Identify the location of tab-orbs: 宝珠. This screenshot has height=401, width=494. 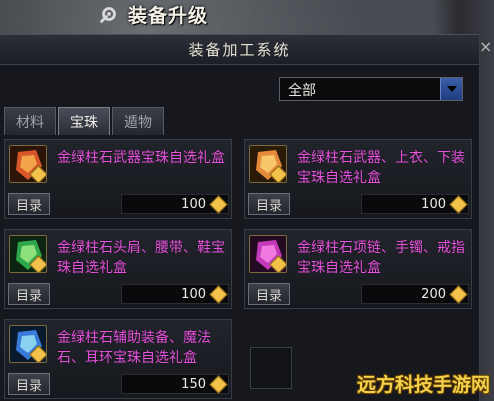
(84, 121).